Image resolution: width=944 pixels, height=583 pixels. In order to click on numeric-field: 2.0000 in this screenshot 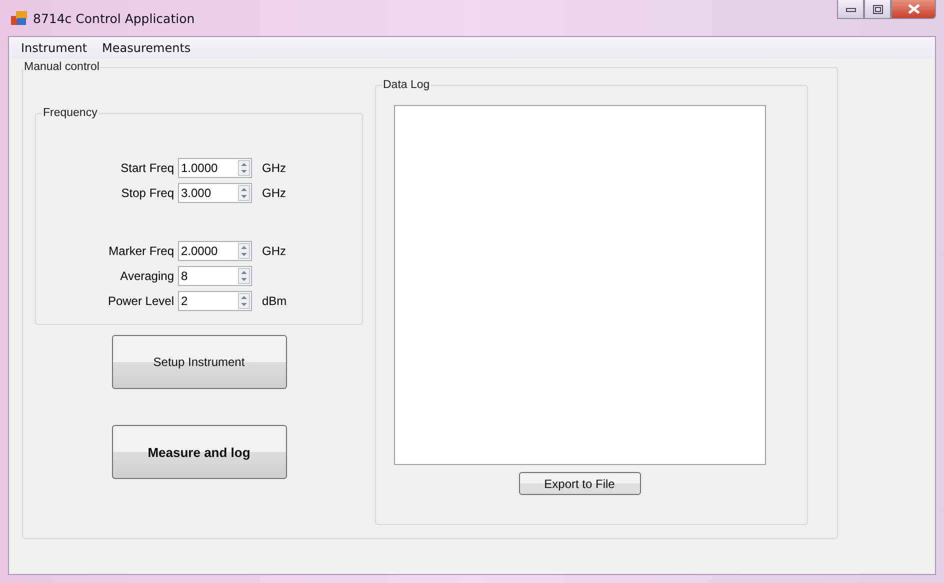, I will do `click(215, 250)`.